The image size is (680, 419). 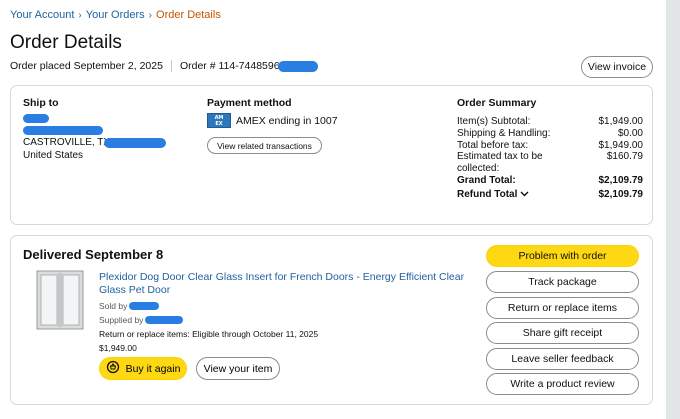 What do you see at coordinates (42, 15) in the screenshot?
I see `breadcrumb-your-account: Your Account` at bounding box center [42, 15].